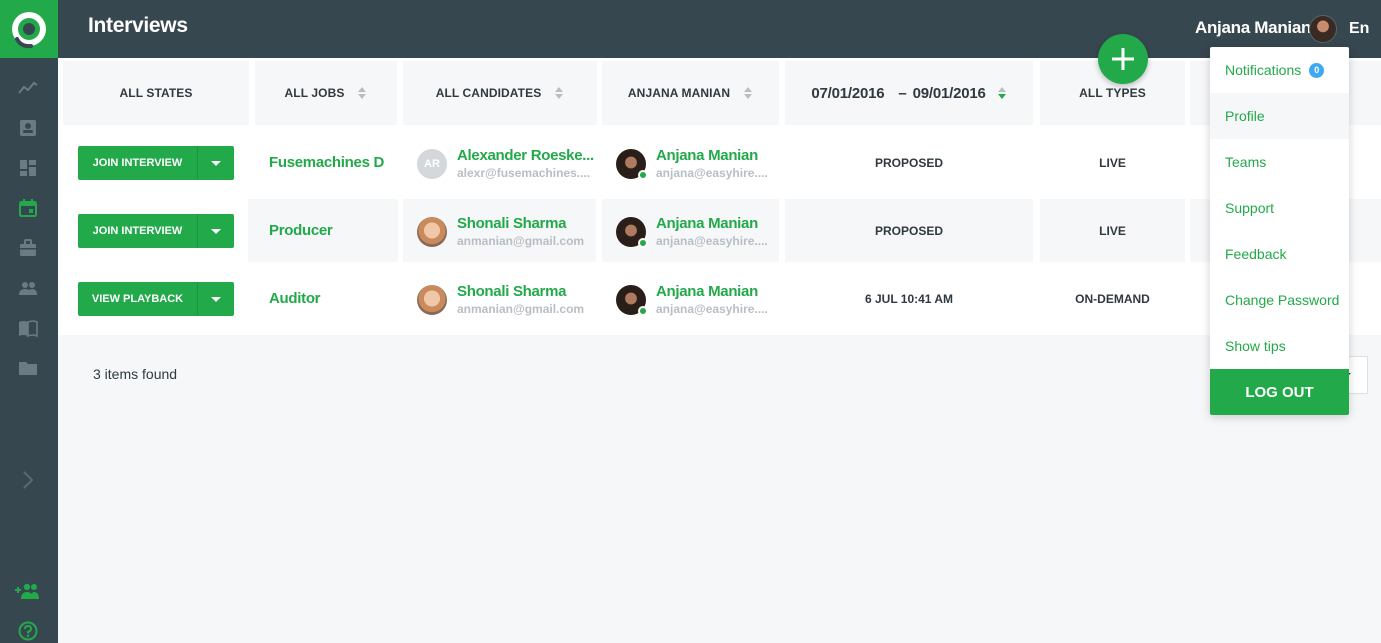 The width and height of the screenshot is (1381, 643). What do you see at coordinates (909, 299) in the screenshot?
I see `status-label: 6 JUL 10:41 AM` at bounding box center [909, 299].